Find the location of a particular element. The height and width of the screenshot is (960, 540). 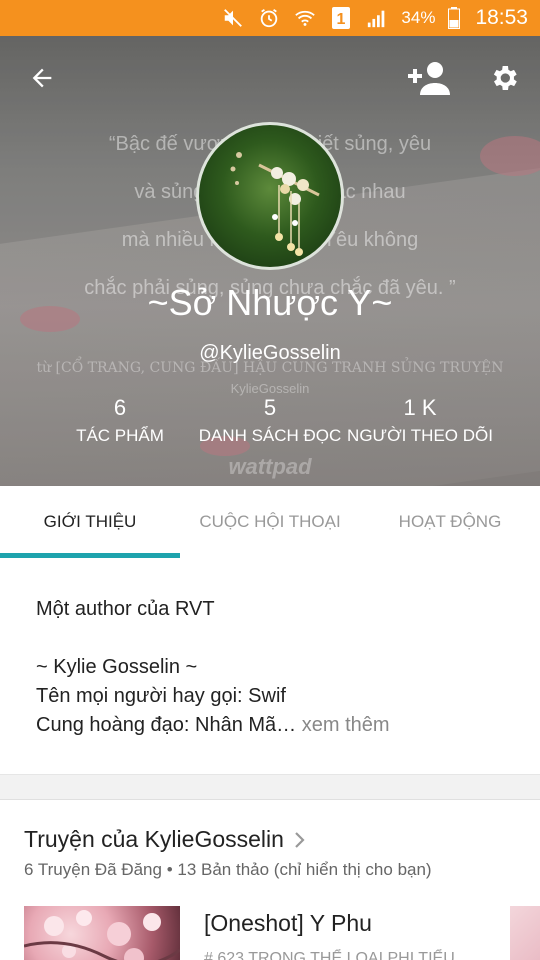

status-icons: 1 34% 18:53 is located at coordinates (374, 18).